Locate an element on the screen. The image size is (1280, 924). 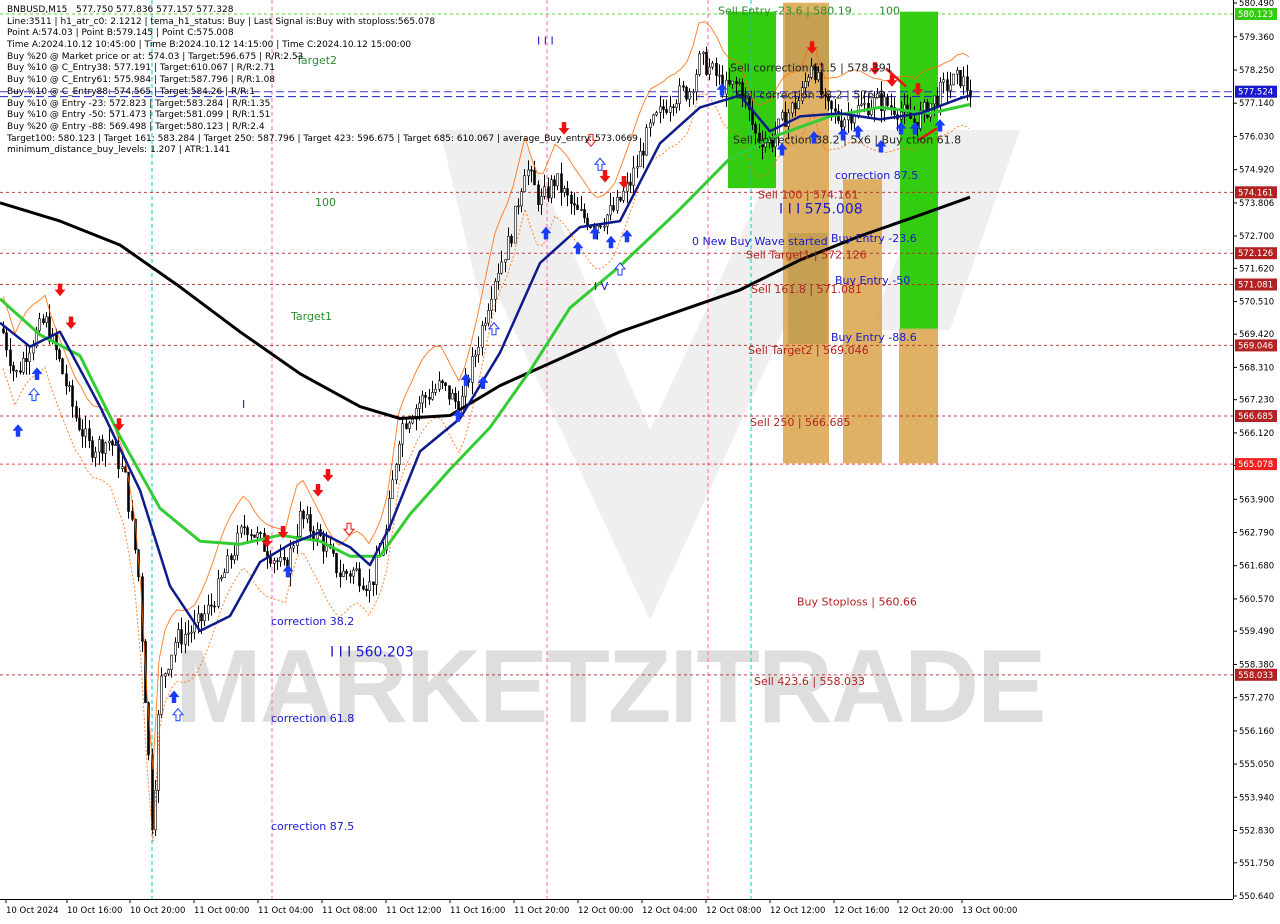
y-tick-label: 553.940 is located at coordinates (1256, 798).